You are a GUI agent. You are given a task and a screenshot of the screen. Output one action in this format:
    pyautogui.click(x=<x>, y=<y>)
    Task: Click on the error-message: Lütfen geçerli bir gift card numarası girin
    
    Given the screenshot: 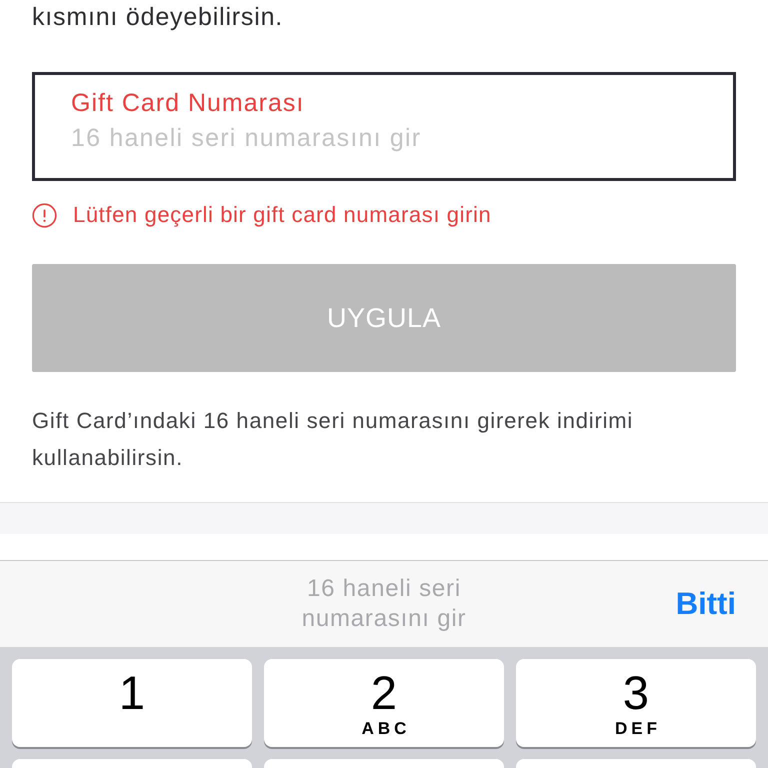 What is the action you would take?
    pyautogui.click(x=282, y=215)
    